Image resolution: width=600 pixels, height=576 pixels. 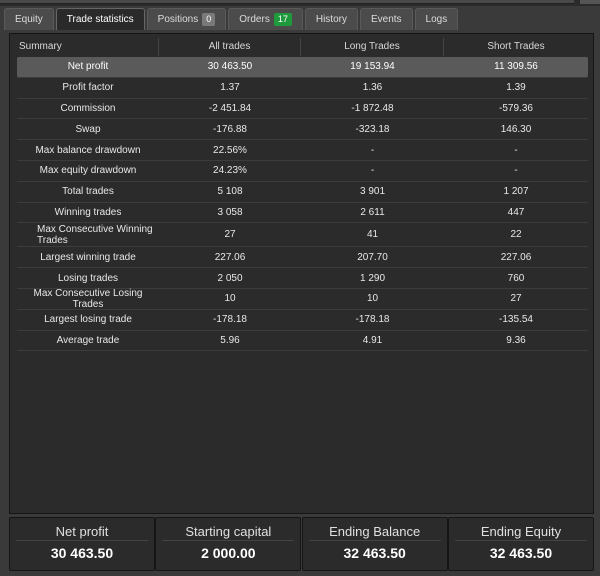 What do you see at coordinates (82, 553) in the screenshot?
I see `net-profit-value: 30 463.50` at bounding box center [82, 553].